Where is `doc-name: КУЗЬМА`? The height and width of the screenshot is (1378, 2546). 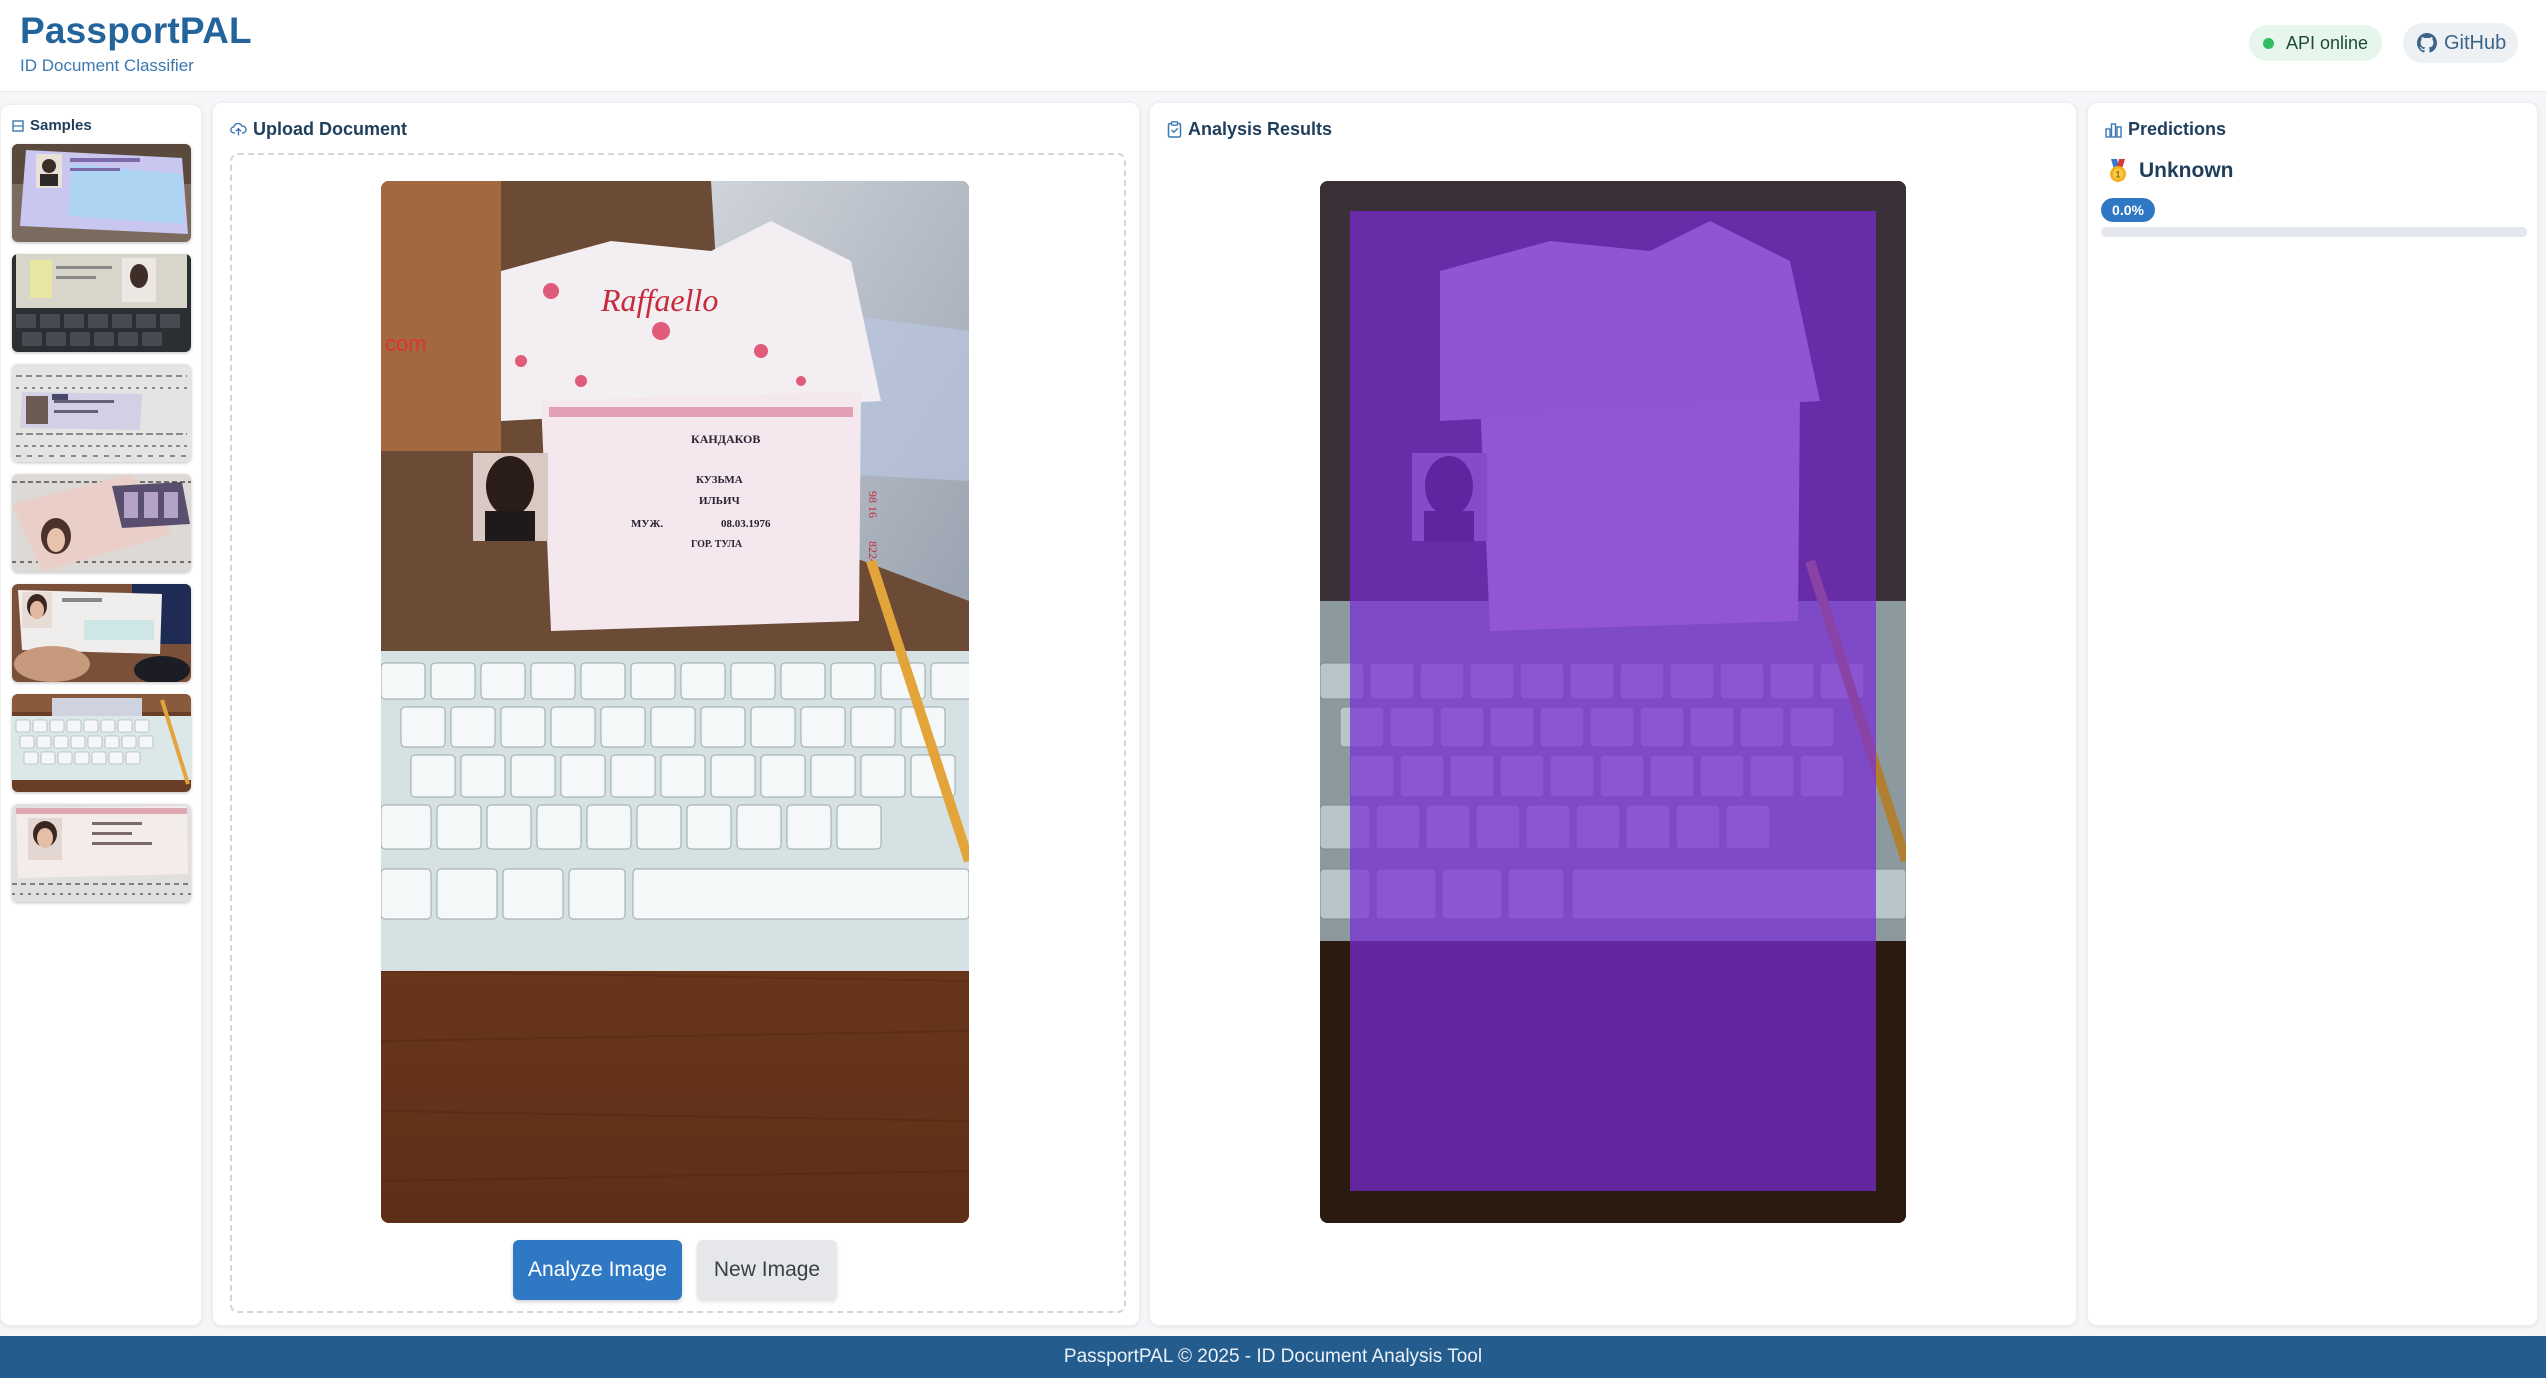 doc-name: КУЗЬМА is located at coordinates (719, 480).